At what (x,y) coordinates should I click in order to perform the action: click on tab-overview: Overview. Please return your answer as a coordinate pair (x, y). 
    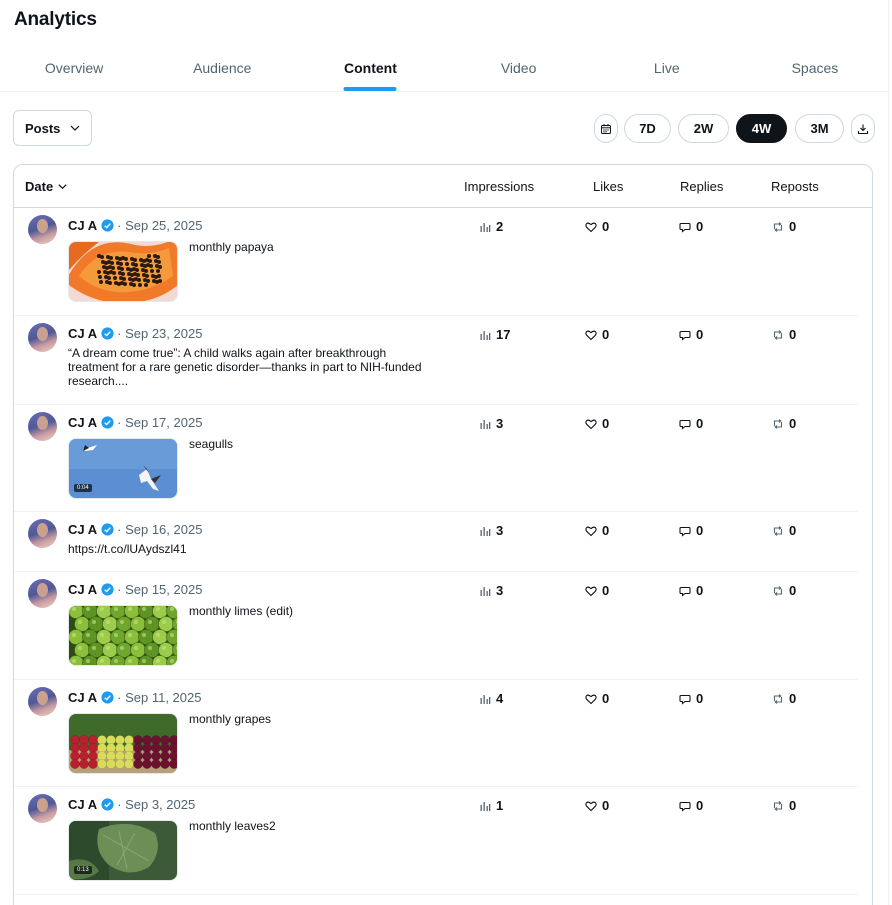
    Looking at the image, I should click on (74, 70).